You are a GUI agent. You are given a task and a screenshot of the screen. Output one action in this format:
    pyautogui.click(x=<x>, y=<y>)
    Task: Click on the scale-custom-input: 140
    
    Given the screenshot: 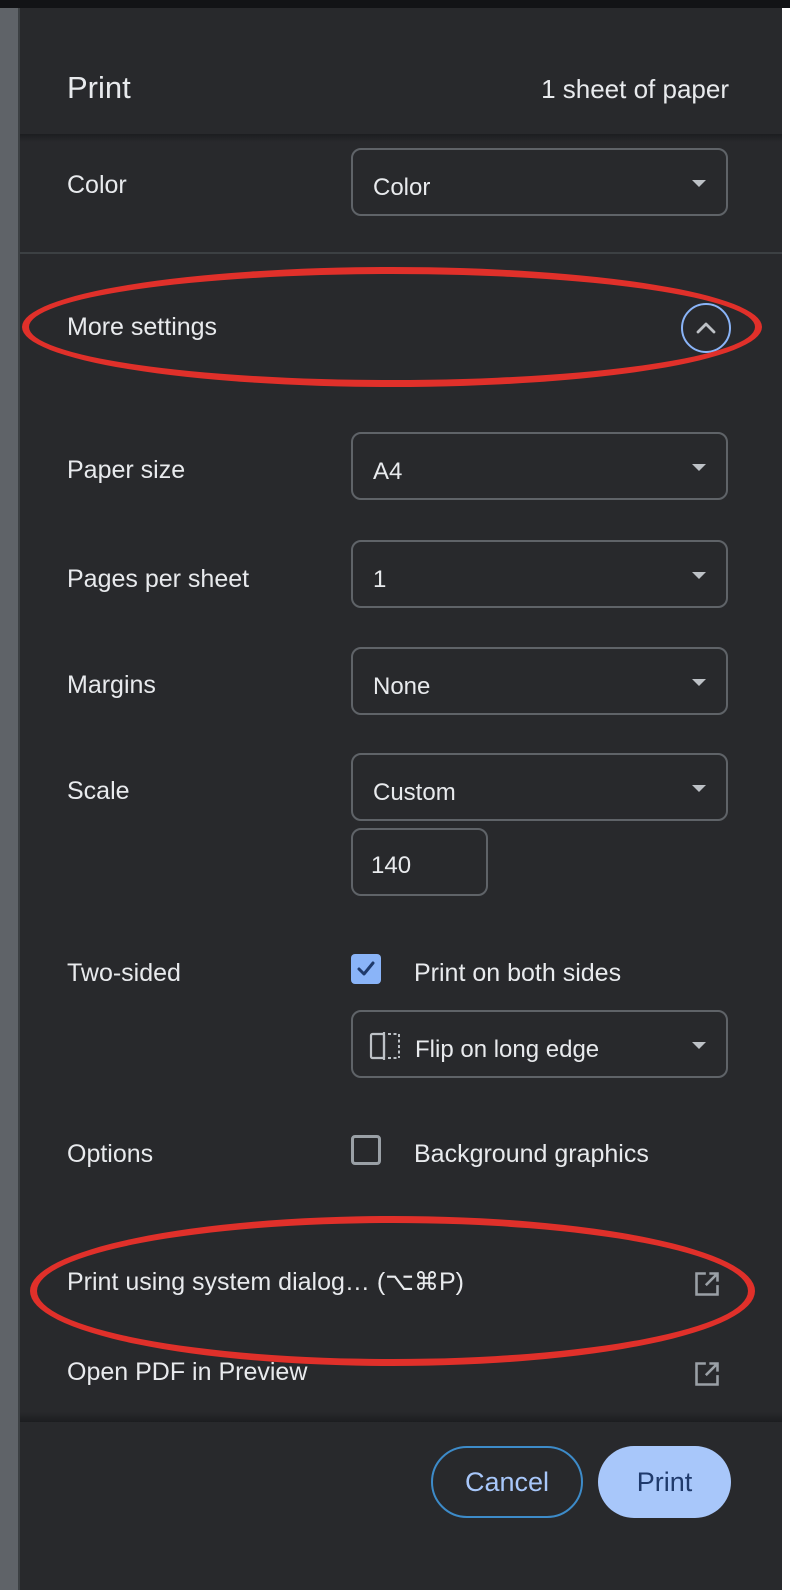 What is the action you would take?
    pyautogui.click(x=419, y=862)
    